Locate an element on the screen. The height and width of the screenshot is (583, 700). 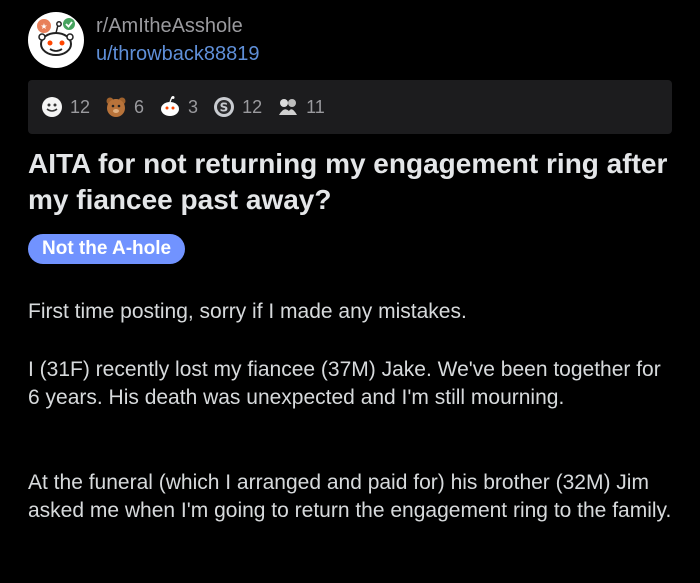
subreddit-avatar: ★ is located at coordinates (56, 40).